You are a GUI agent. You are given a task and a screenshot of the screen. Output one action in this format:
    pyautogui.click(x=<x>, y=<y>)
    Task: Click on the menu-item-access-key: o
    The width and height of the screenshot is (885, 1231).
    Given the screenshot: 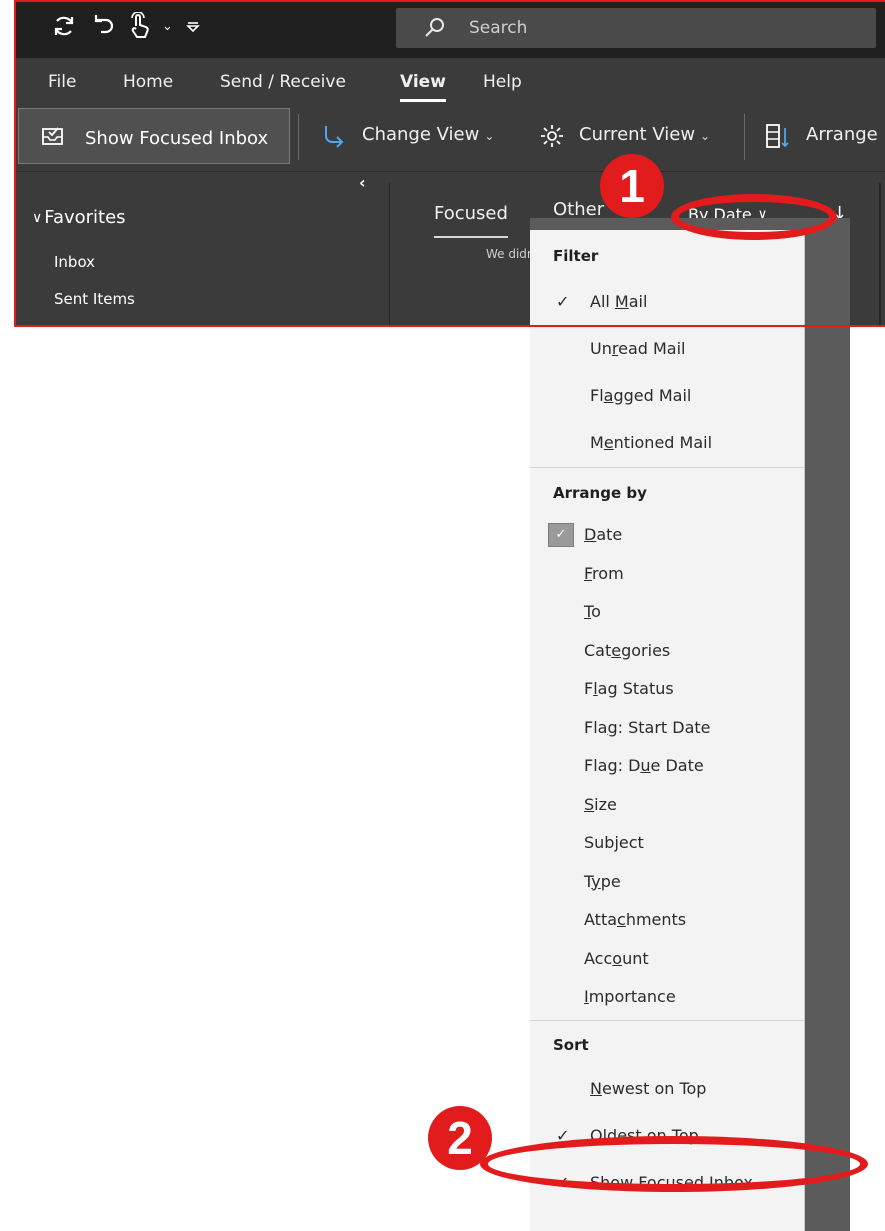 What is the action you would take?
    pyautogui.click(x=617, y=958)
    